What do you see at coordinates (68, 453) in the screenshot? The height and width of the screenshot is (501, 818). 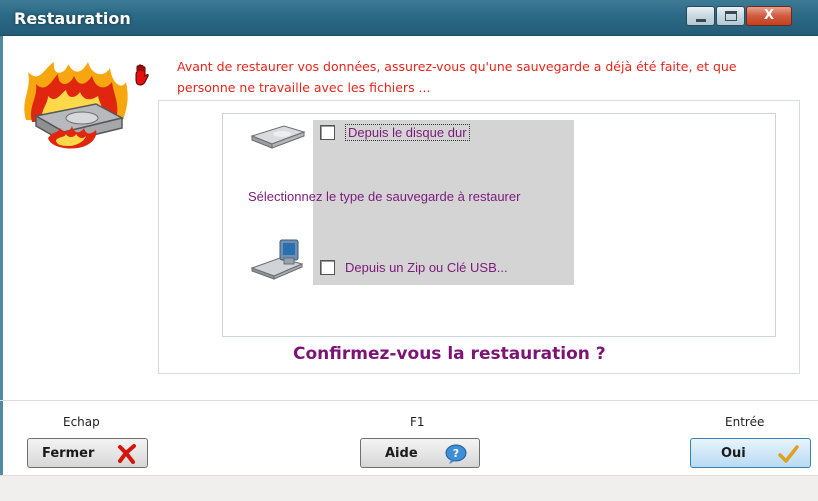 I see `fermer-label: Fermer` at bounding box center [68, 453].